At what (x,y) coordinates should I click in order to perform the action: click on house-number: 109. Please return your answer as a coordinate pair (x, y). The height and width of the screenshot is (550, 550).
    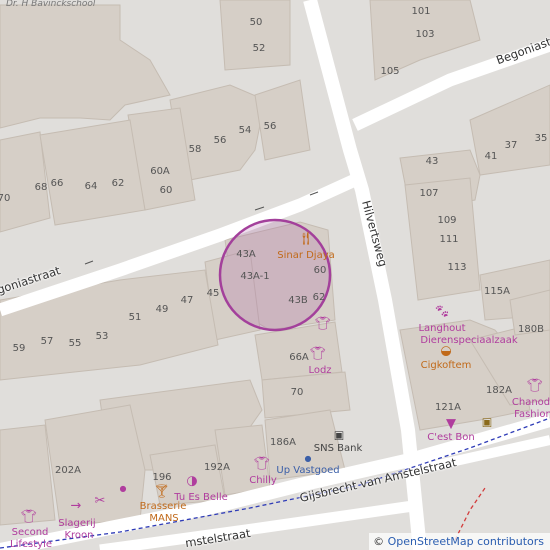
    Looking at the image, I should click on (447, 220).